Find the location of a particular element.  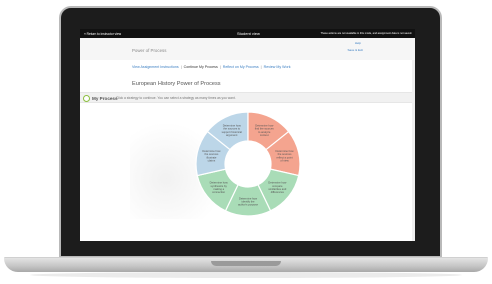

step-review-work: Review My Work is located at coordinates (277, 67).